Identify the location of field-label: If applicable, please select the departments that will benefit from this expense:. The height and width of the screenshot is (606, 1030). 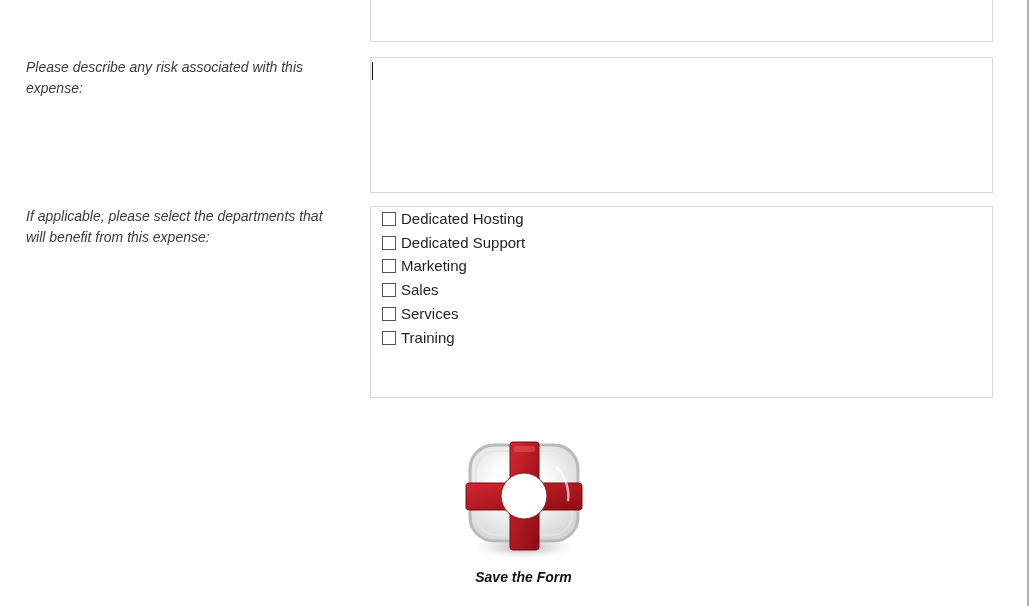
(175, 227).